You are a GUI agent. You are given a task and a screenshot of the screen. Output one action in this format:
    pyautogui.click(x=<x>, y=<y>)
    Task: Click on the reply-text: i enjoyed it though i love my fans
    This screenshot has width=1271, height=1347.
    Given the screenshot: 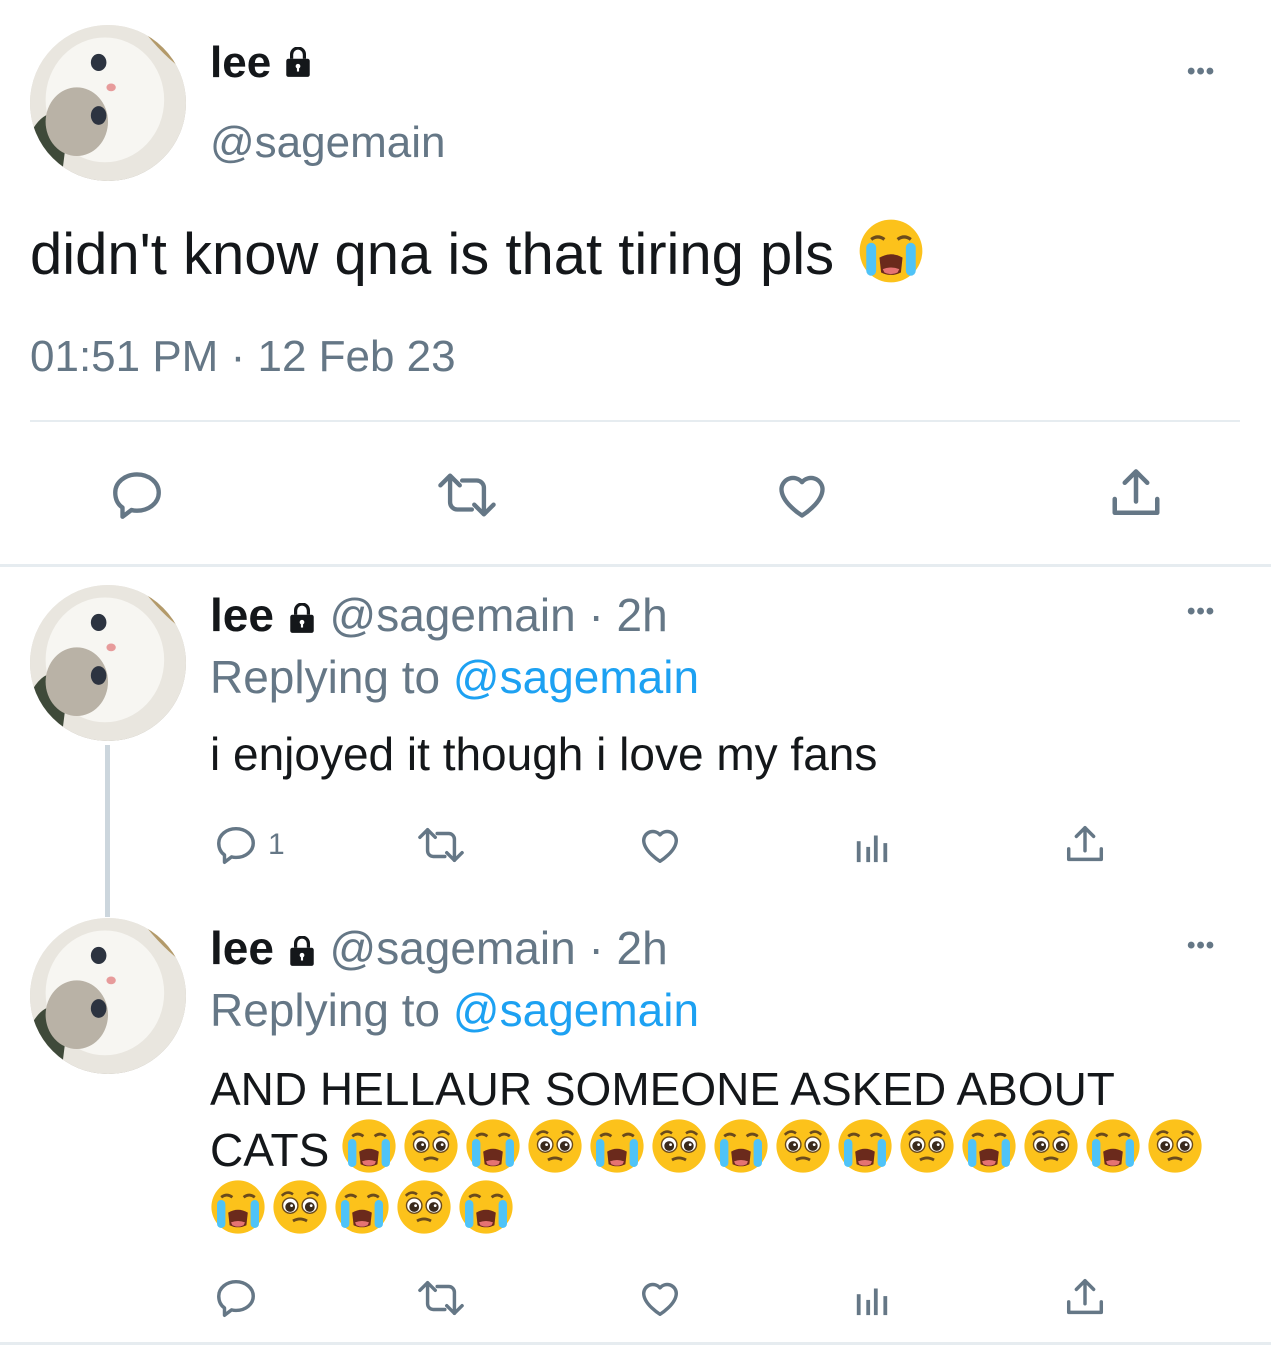 What is the action you would take?
    pyautogui.click(x=544, y=754)
    